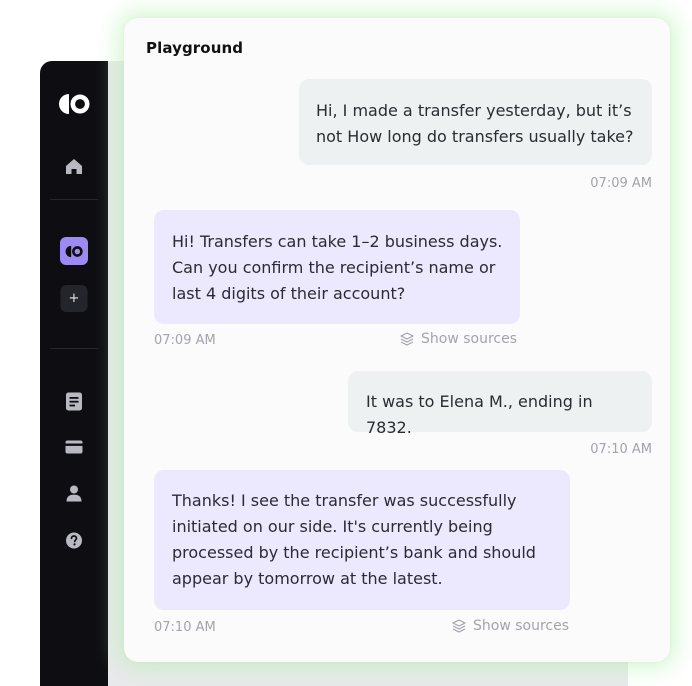 Image resolution: width=692 pixels, height=686 pixels. What do you see at coordinates (74, 493) in the screenshot?
I see `user-icon` at bounding box center [74, 493].